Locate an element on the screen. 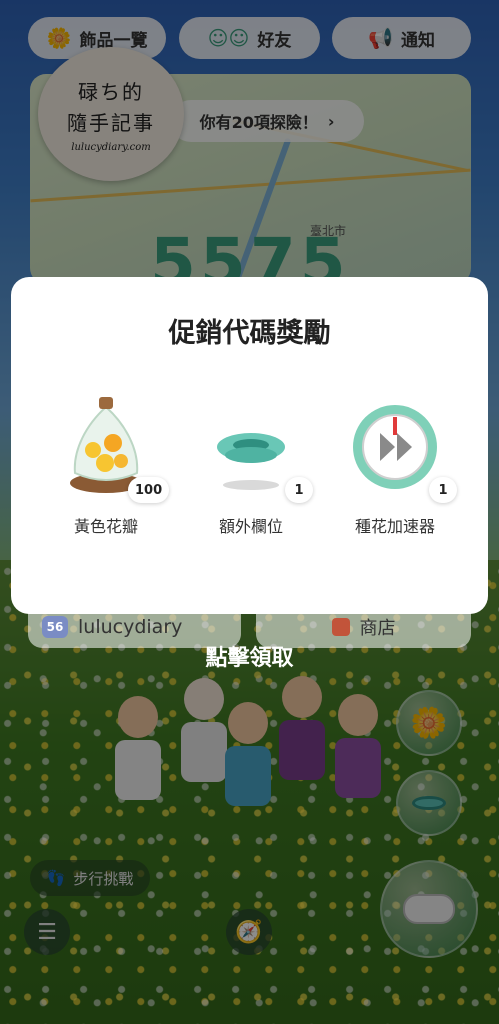  extra-slot-dish-icon is located at coordinates (251, 461).